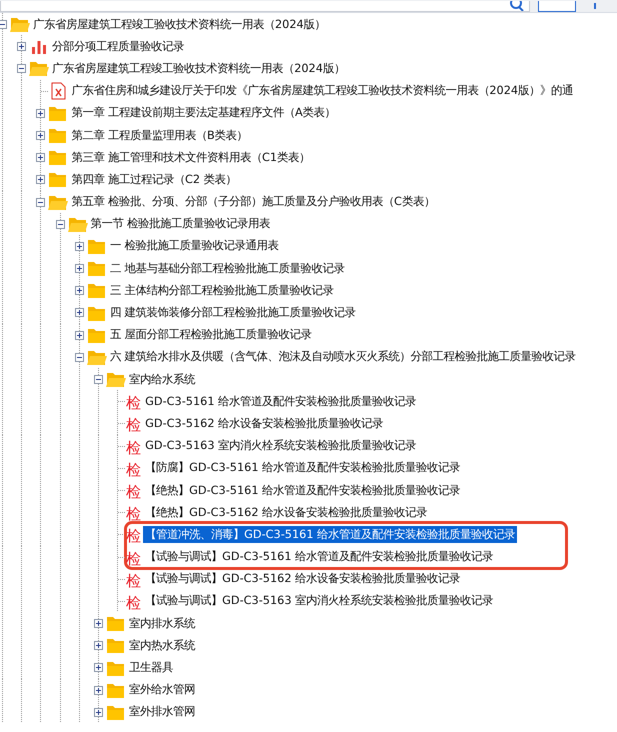 The height and width of the screenshot is (732, 617). Describe the element at coordinates (302, 490) in the screenshot. I see `tree-item: 【绝热】GD-C3-5161 给水管道及配件安装检验批质量验收记录` at that location.